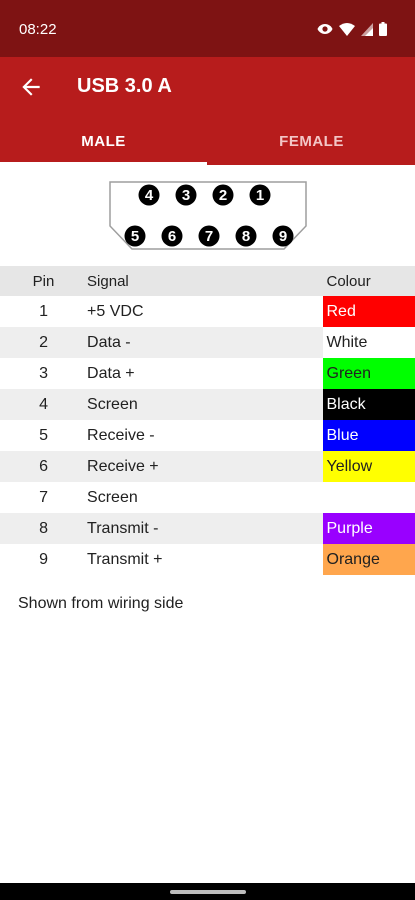  I want to click on battery-icon, so click(383, 29).